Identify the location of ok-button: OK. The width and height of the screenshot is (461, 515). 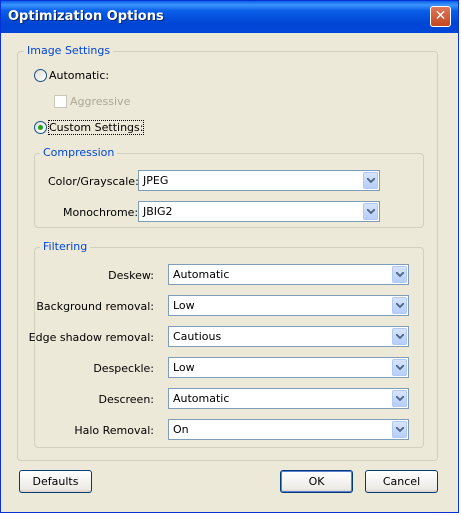
(316, 481).